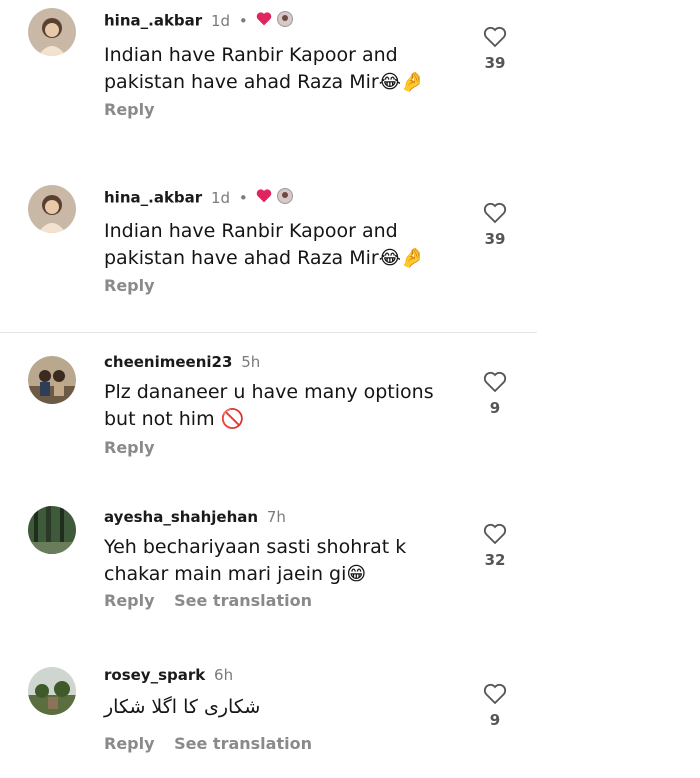 The image size is (700, 778). What do you see at coordinates (268, 332) in the screenshot?
I see `divider` at bounding box center [268, 332].